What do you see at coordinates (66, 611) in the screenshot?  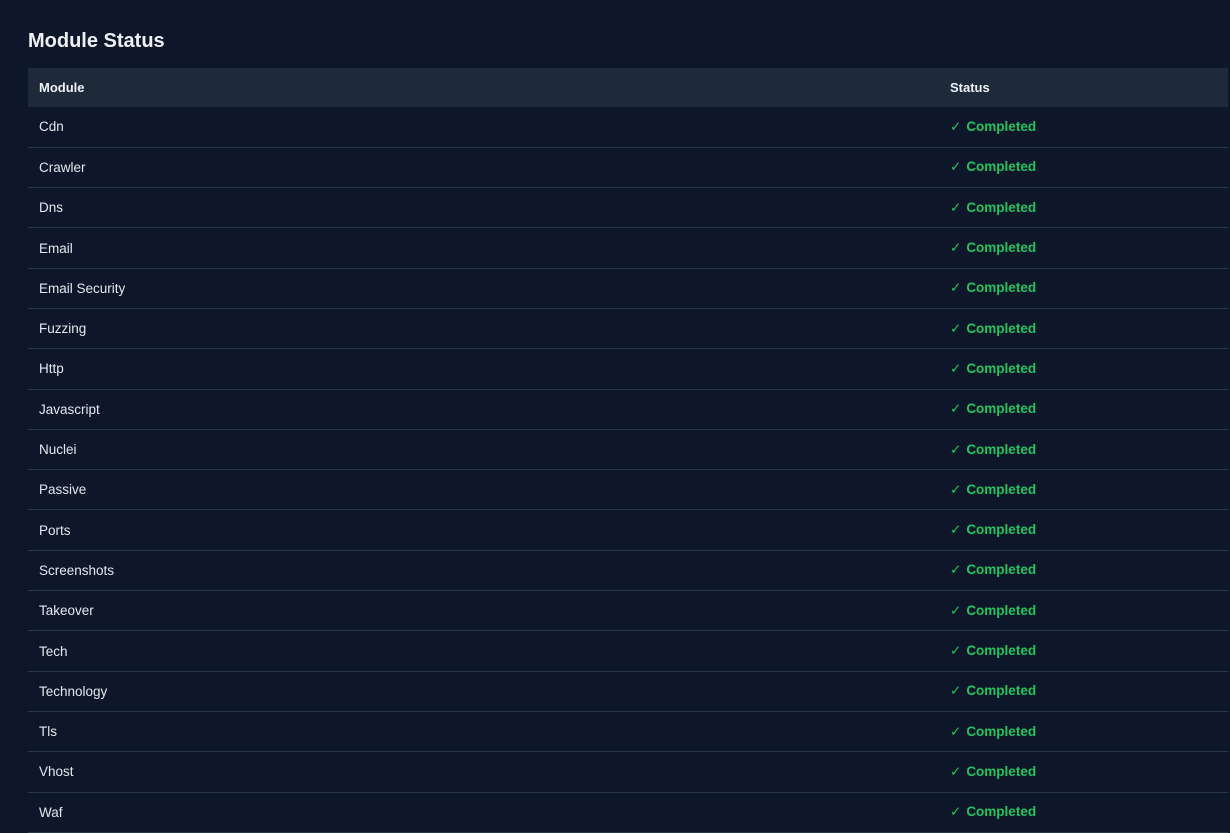 I see `module-name: Takeover` at bounding box center [66, 611].